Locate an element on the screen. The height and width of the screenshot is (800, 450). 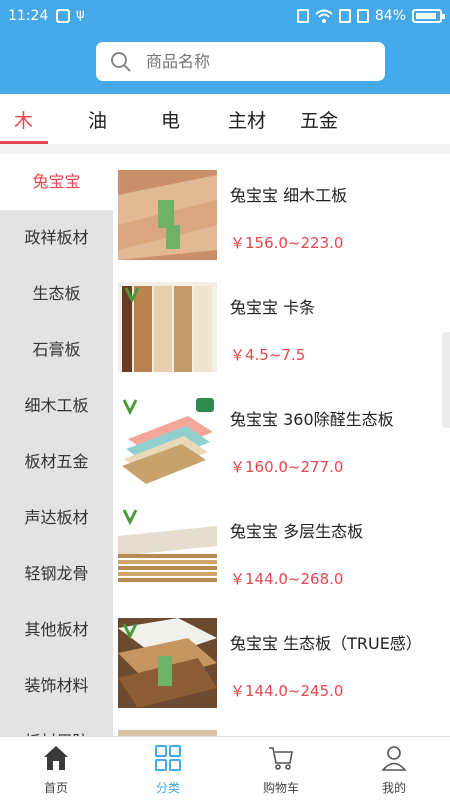
product-name: 兔宝宝 卡条 is located at coordinates (273, 307).